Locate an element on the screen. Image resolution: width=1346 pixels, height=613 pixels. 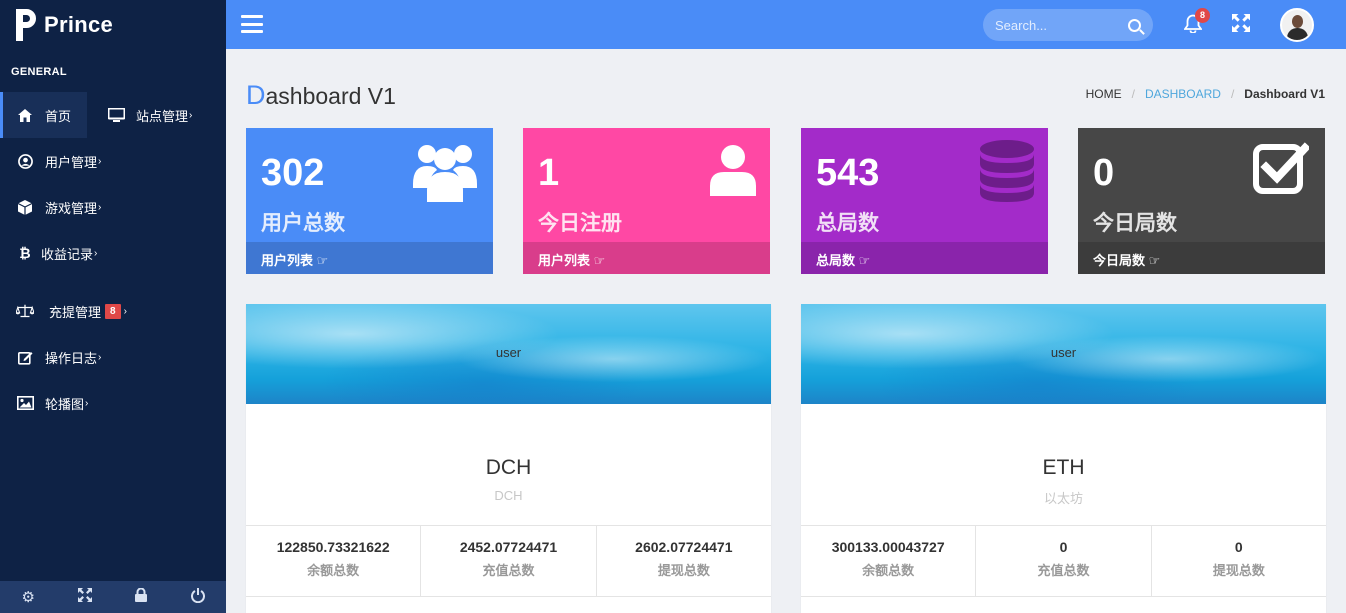
database-icon is located at coordinates (1007, 173).